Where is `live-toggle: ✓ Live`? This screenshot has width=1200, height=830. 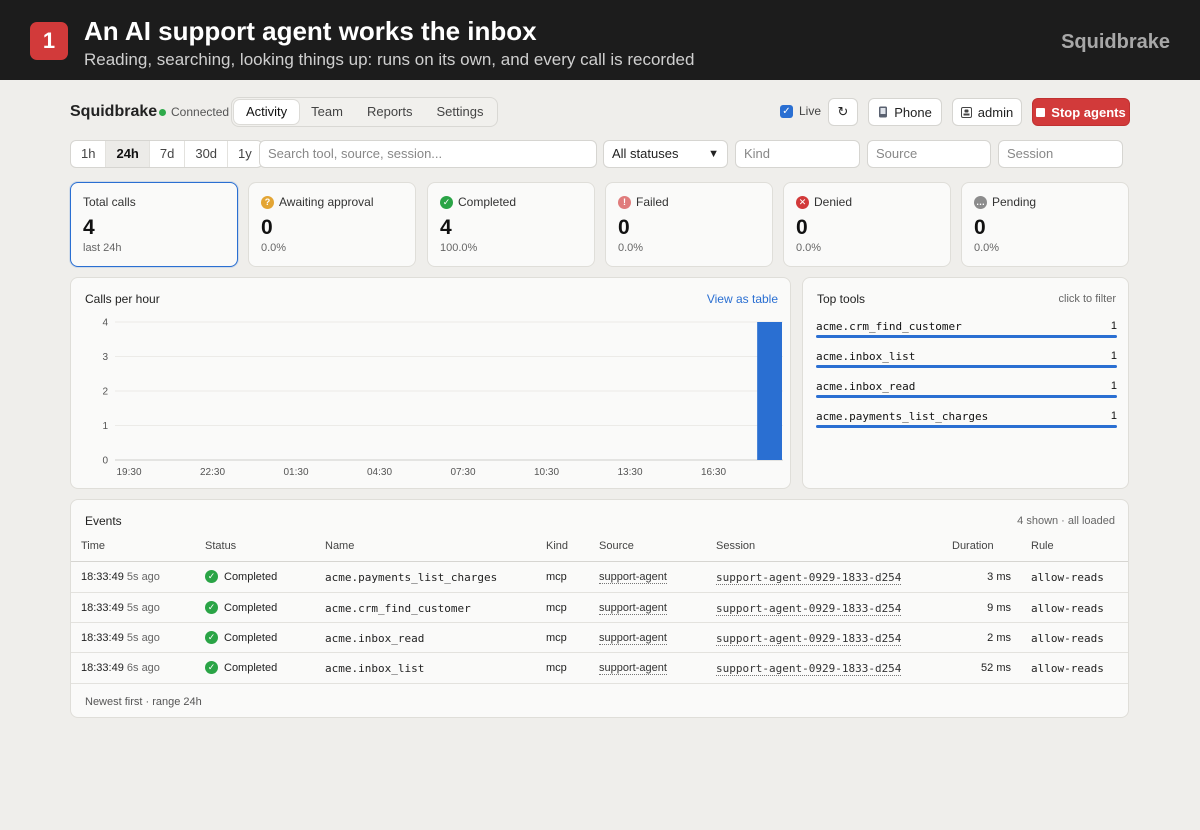 live-toggle: ✓ Live is located at coordinates (800, 111).